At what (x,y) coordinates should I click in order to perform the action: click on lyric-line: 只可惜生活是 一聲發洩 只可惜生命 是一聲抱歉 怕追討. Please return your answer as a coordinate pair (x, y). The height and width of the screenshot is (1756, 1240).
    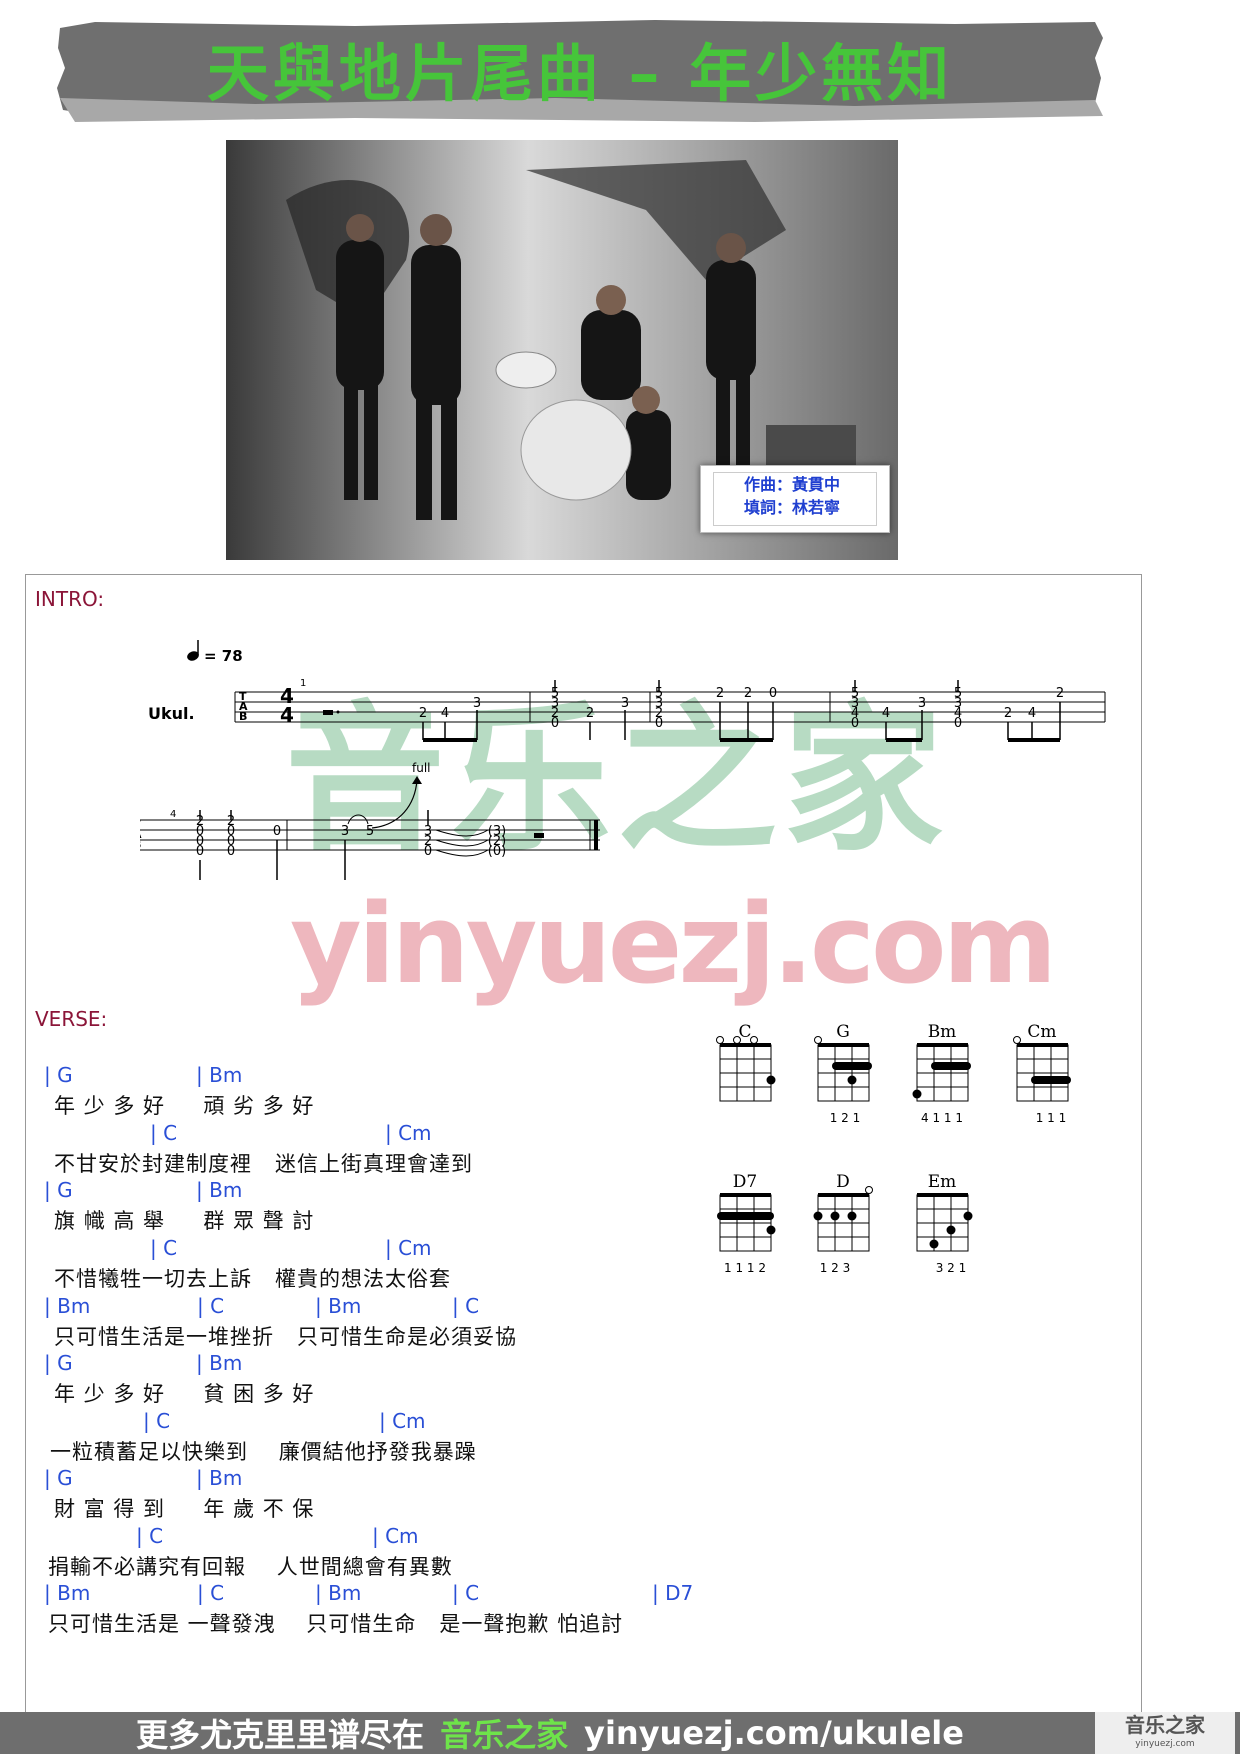
    Looking at the image, I should click on (336, 1624).